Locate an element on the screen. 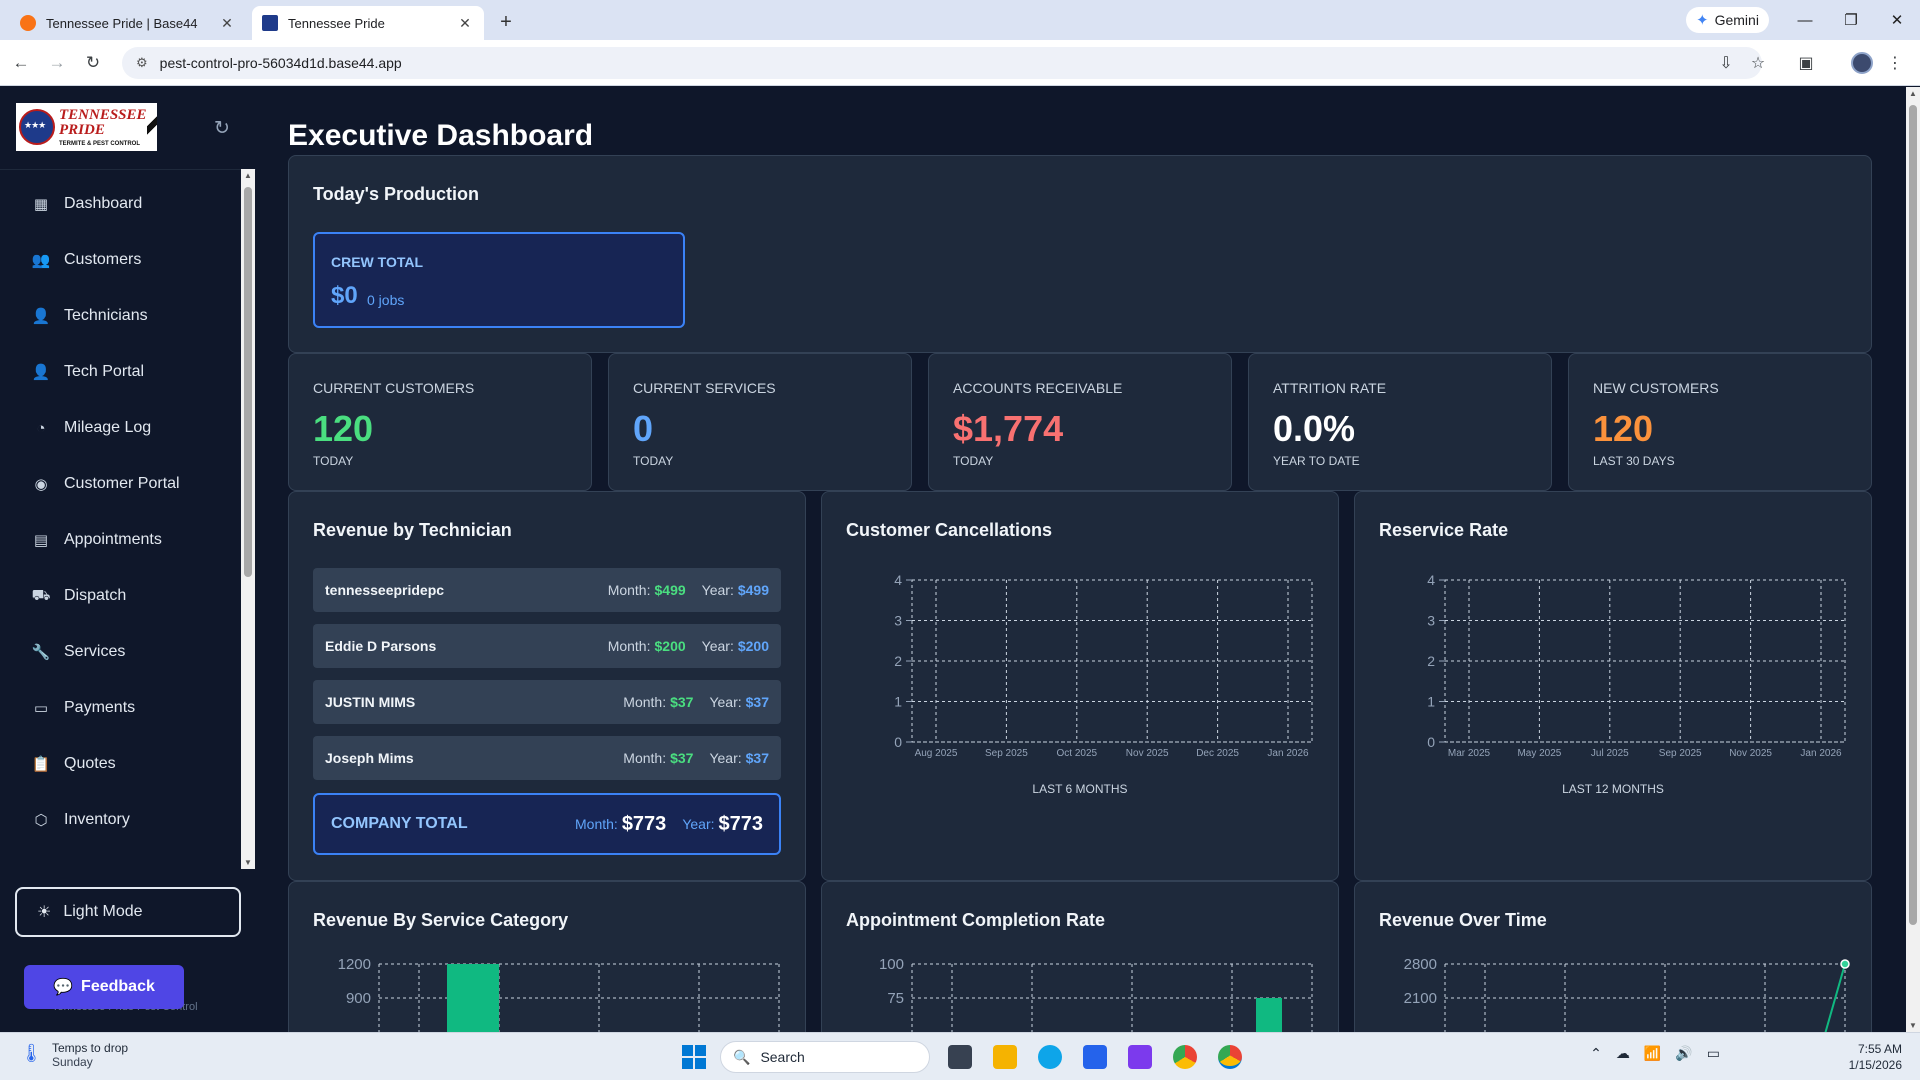 The height and width of the screenshot is (1080, 1920). volume-icon: 🔊 is located at coordinates (1683, 1053).